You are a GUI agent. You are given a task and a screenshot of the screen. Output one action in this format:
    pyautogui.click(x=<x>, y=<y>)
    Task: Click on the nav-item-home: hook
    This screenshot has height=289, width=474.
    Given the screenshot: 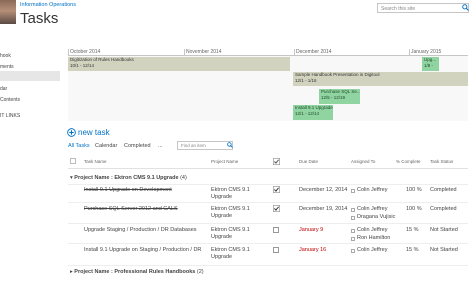 What is the action you would take?
    pyautogui.click(x=5, y=56)
    